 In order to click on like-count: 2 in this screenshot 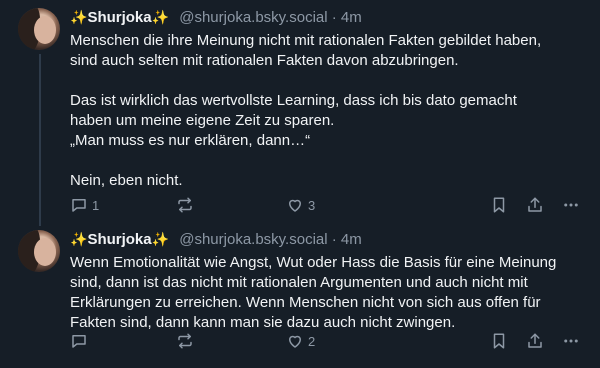, I will do `click(312, 341)`.